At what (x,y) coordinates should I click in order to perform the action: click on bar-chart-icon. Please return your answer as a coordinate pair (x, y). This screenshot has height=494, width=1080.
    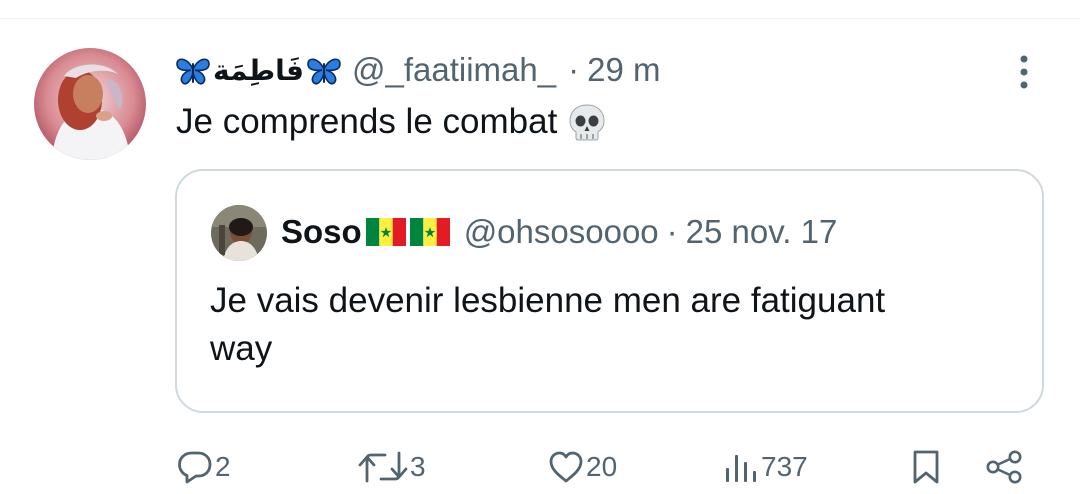
    Looking at the image, I should click on (741, 468).